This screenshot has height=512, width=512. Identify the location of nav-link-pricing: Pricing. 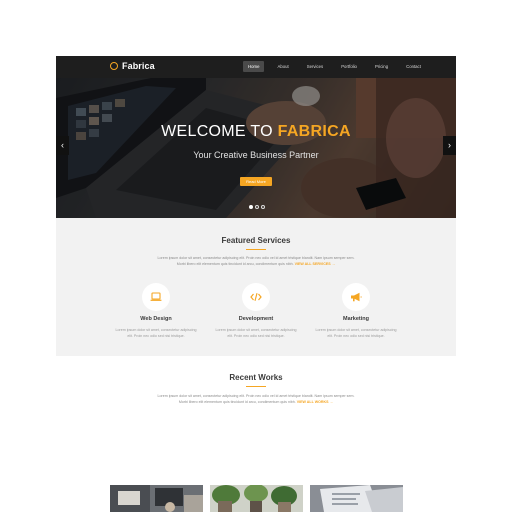
(381, 66).